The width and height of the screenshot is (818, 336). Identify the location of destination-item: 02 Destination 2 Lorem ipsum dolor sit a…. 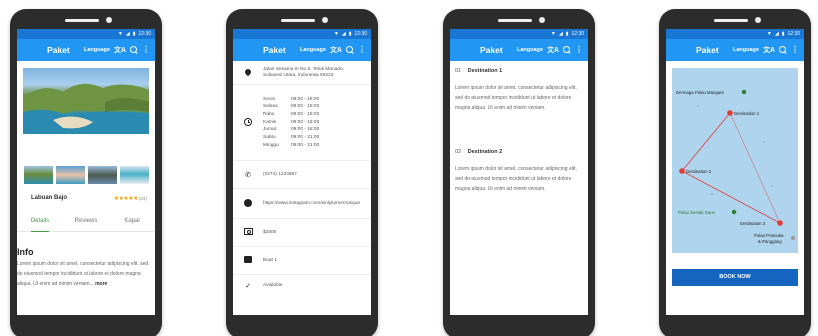
(519, 171).